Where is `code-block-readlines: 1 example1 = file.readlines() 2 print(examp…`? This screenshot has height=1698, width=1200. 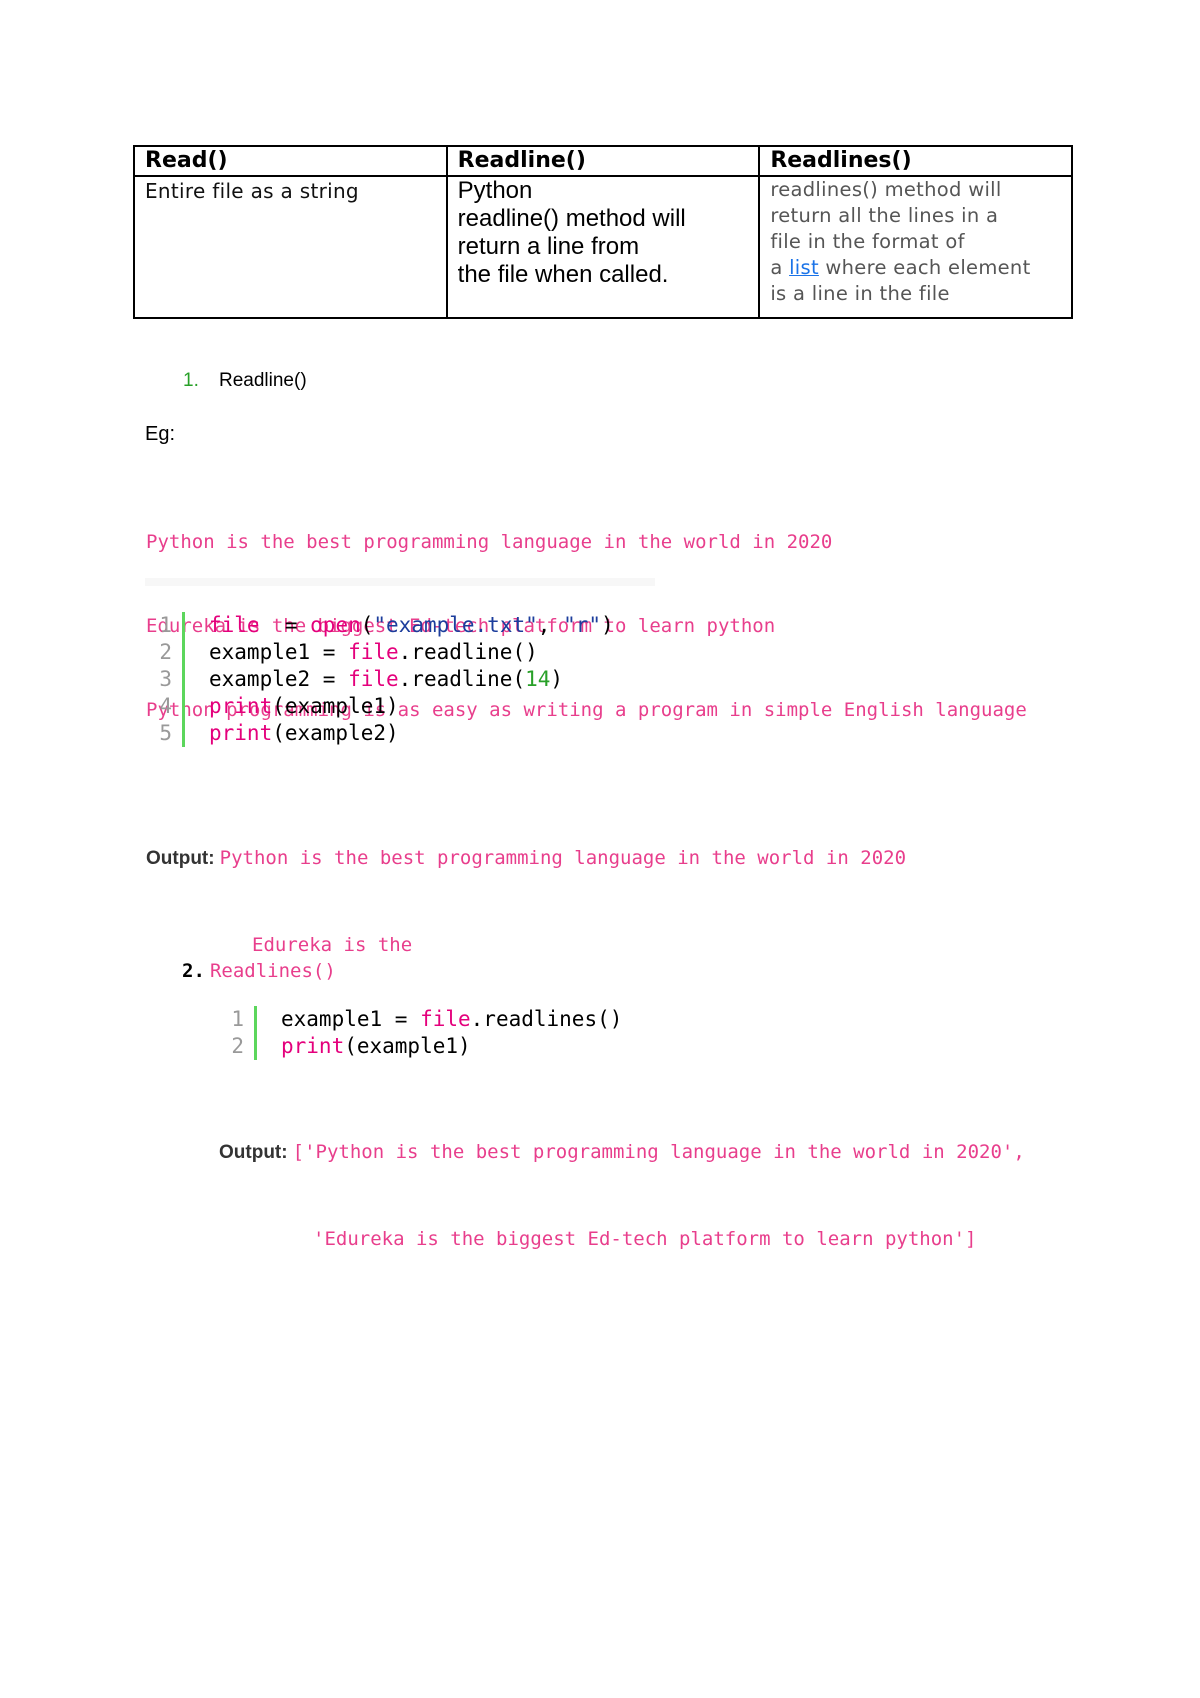
code-block-readlines: 1 example1 = file.readlines() 2 print(examp… is located at coordinates (417, 1033).